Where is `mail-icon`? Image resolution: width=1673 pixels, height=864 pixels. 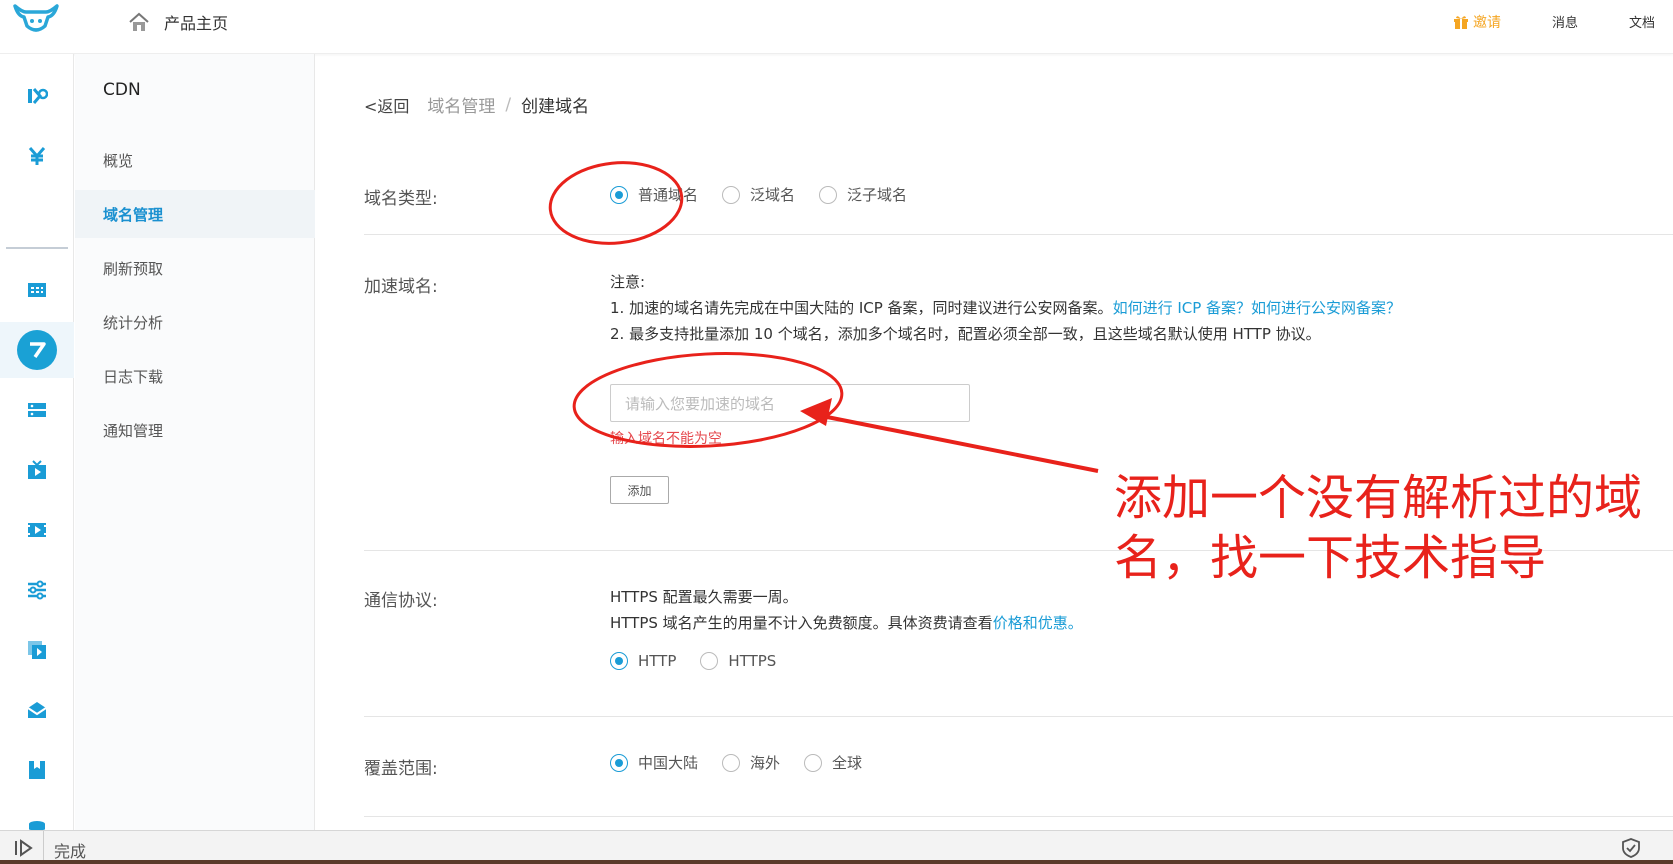 mail-icon is located at coordinates (37, 710).